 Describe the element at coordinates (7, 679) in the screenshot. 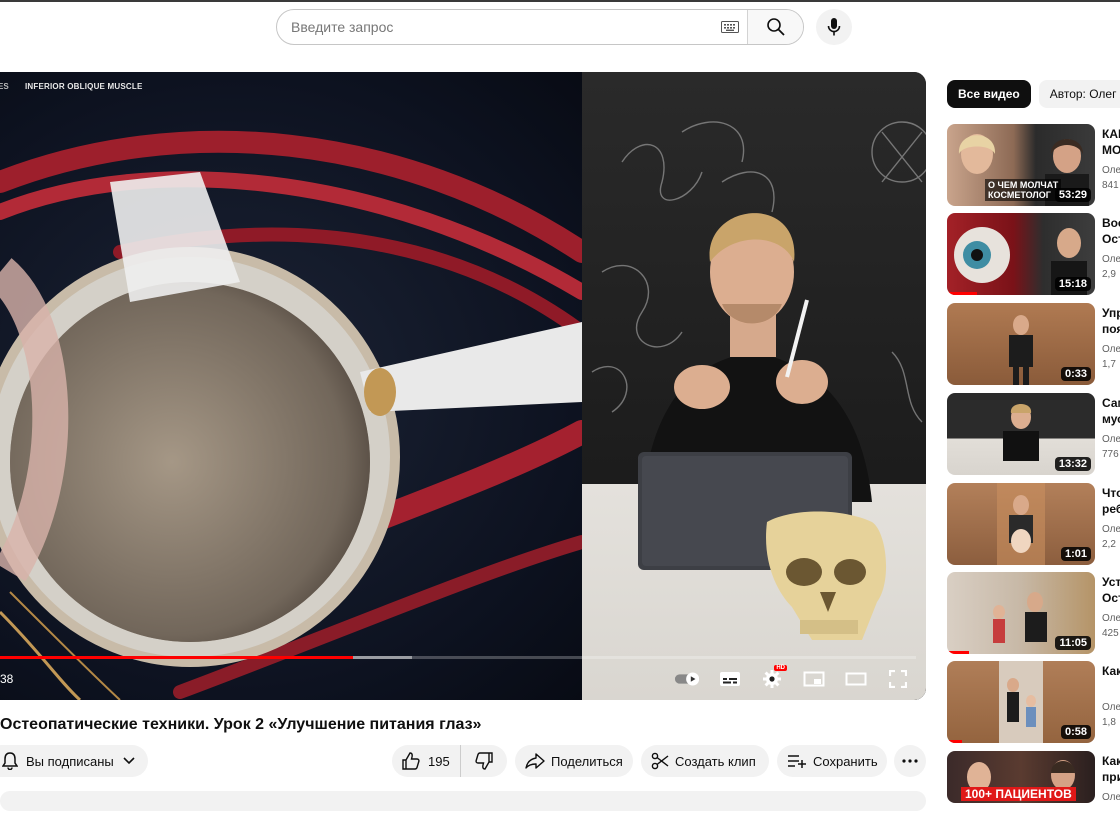

I see `current-time: 38` at that location.